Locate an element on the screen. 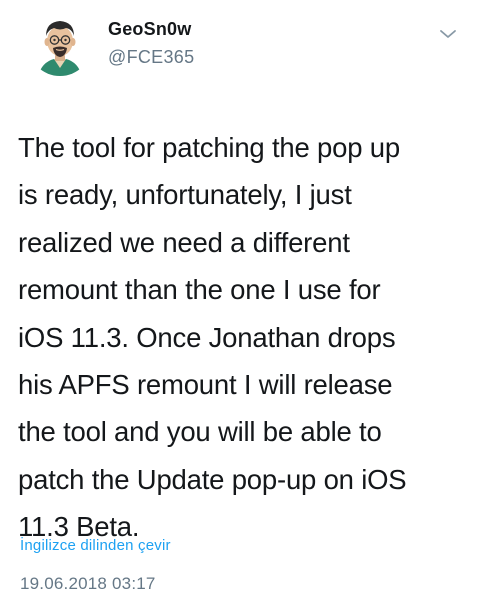 The image size is (479, 600). author-display-name: GeoSn0w is located at coordinates (149, 29).